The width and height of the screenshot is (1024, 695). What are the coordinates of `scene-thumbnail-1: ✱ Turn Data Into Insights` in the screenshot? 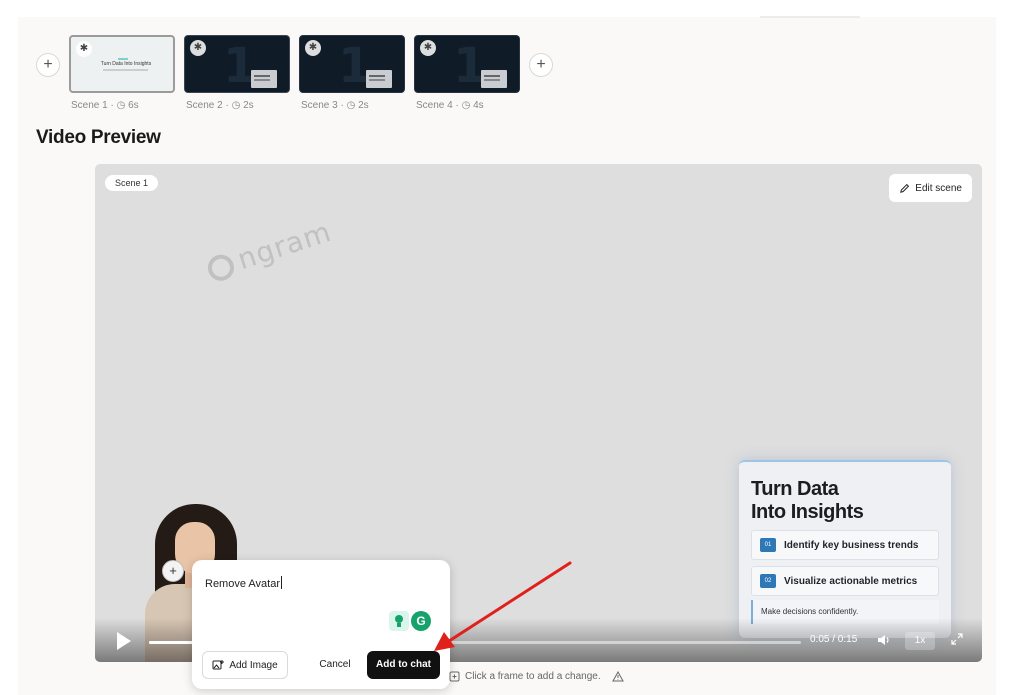 It's located at (122, 64).